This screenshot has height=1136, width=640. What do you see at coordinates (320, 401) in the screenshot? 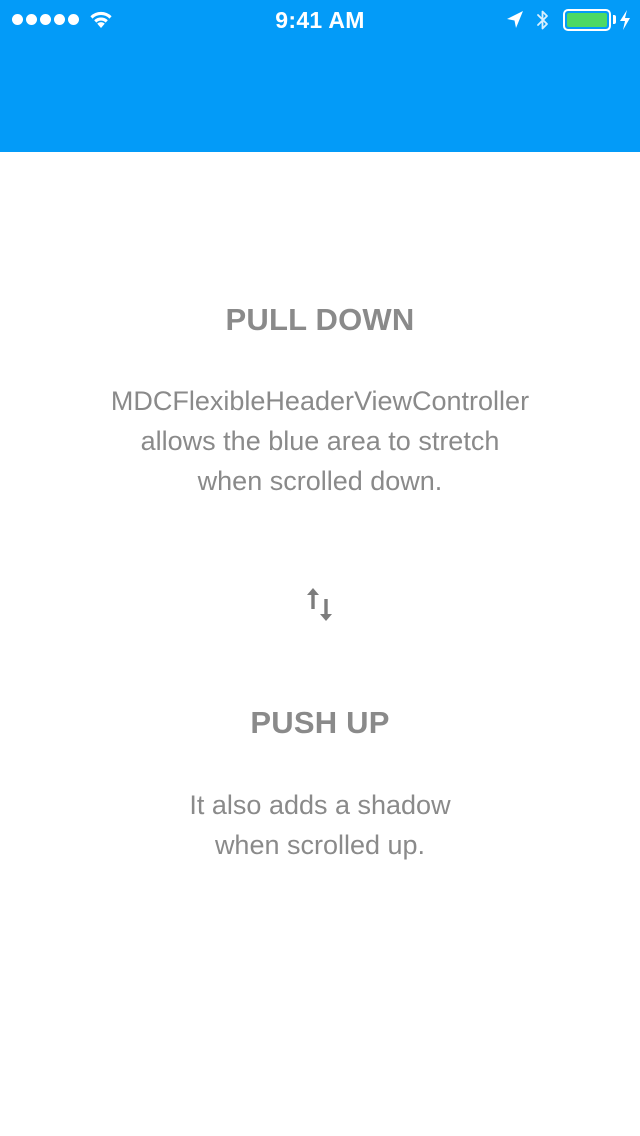
I see `pull-down-line-1: MDCFlexibleHeaderViewController` at bounding box center [320, 401].